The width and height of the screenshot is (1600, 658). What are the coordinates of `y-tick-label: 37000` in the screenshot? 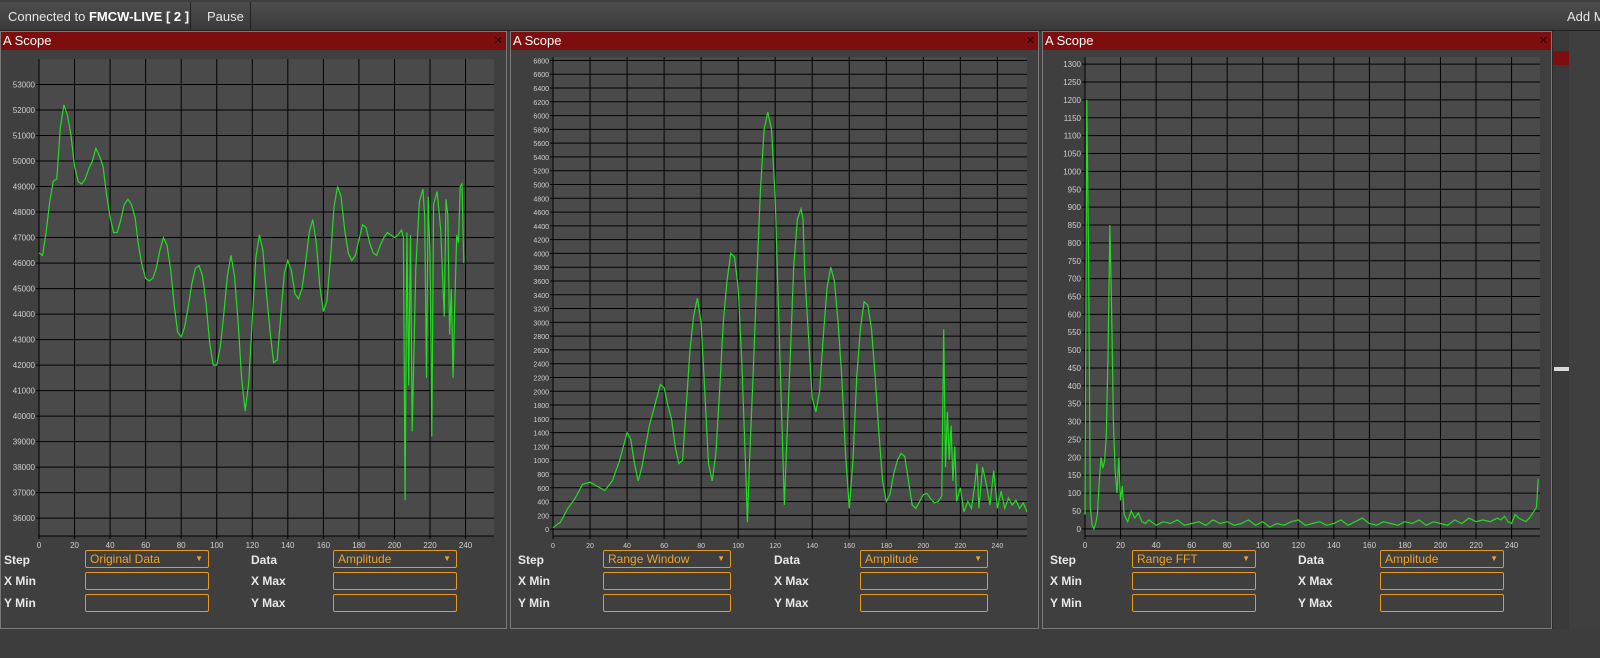 It's located at (24, 493).